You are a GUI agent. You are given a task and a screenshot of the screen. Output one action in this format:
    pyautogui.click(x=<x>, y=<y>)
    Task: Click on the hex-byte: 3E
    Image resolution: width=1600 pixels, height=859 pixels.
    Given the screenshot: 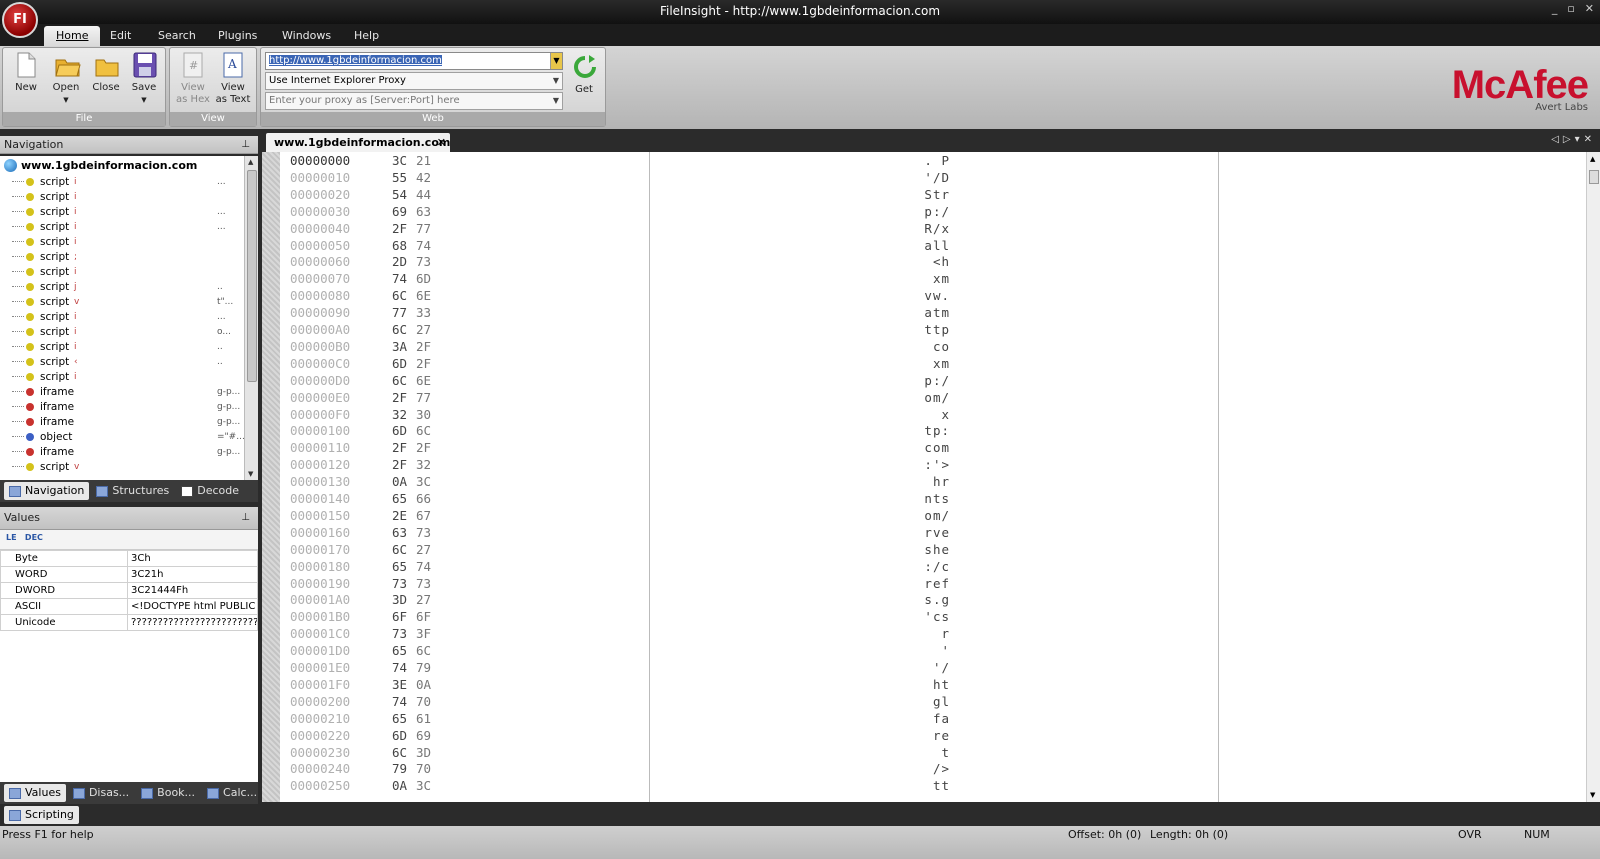 What is the action you would take?
    pyautogui.click(x=399, y=684)
    